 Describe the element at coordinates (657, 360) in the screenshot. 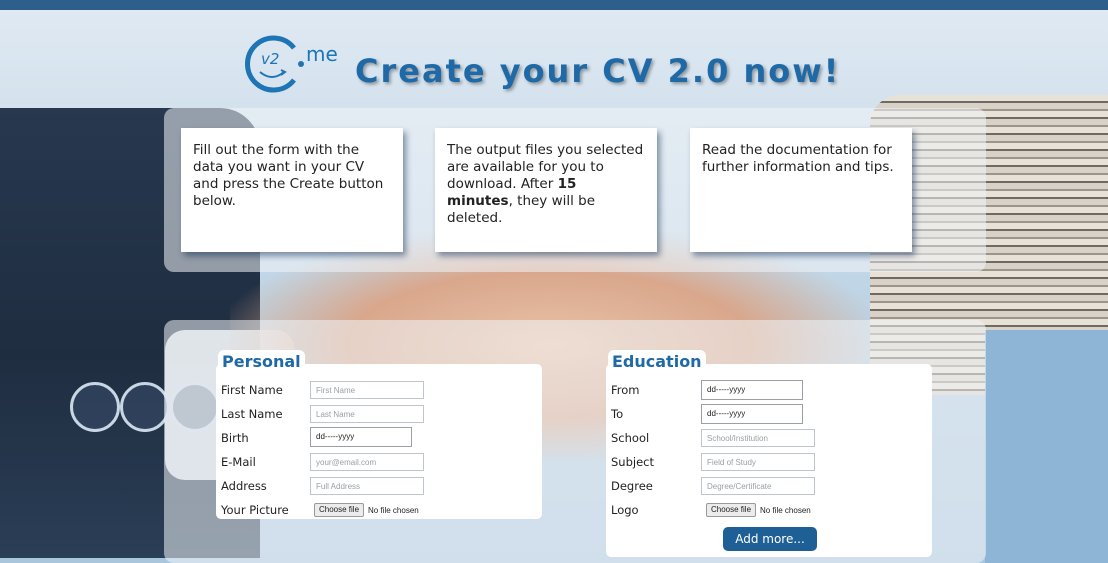

I see `education-legend: Education` at that location.